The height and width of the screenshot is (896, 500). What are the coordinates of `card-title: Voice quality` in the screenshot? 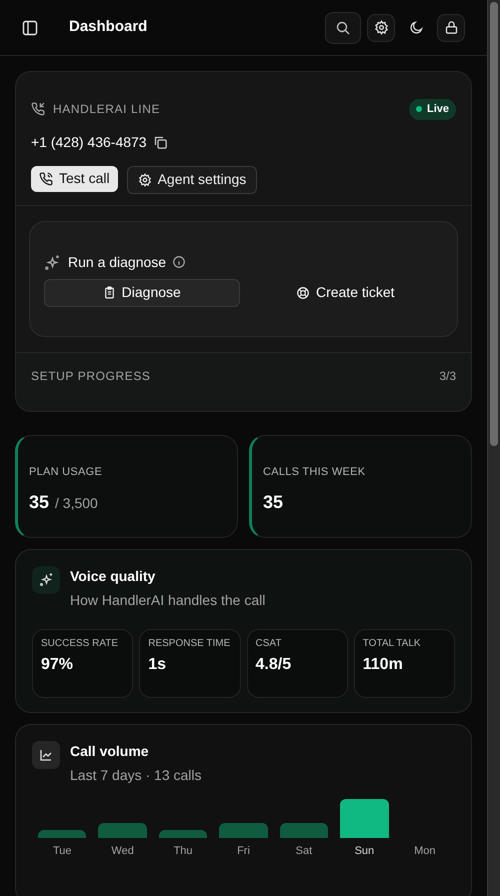 It's located at (113, 576).